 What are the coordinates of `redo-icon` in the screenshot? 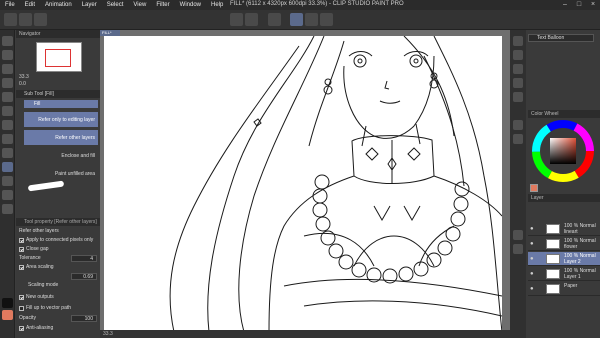 It's located at (251, 19).